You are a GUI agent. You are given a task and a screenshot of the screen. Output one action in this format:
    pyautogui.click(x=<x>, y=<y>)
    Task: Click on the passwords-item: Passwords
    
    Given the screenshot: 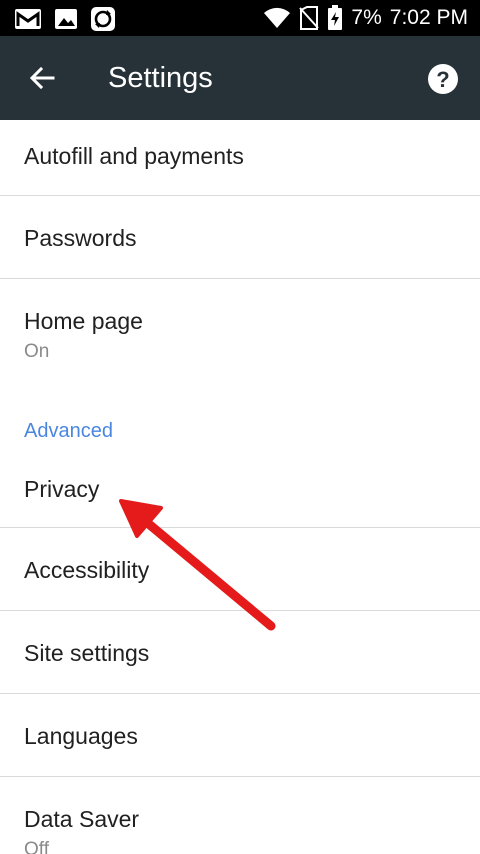 What is the action you would take?
    pyautogui.click(x=240, y=237)
    